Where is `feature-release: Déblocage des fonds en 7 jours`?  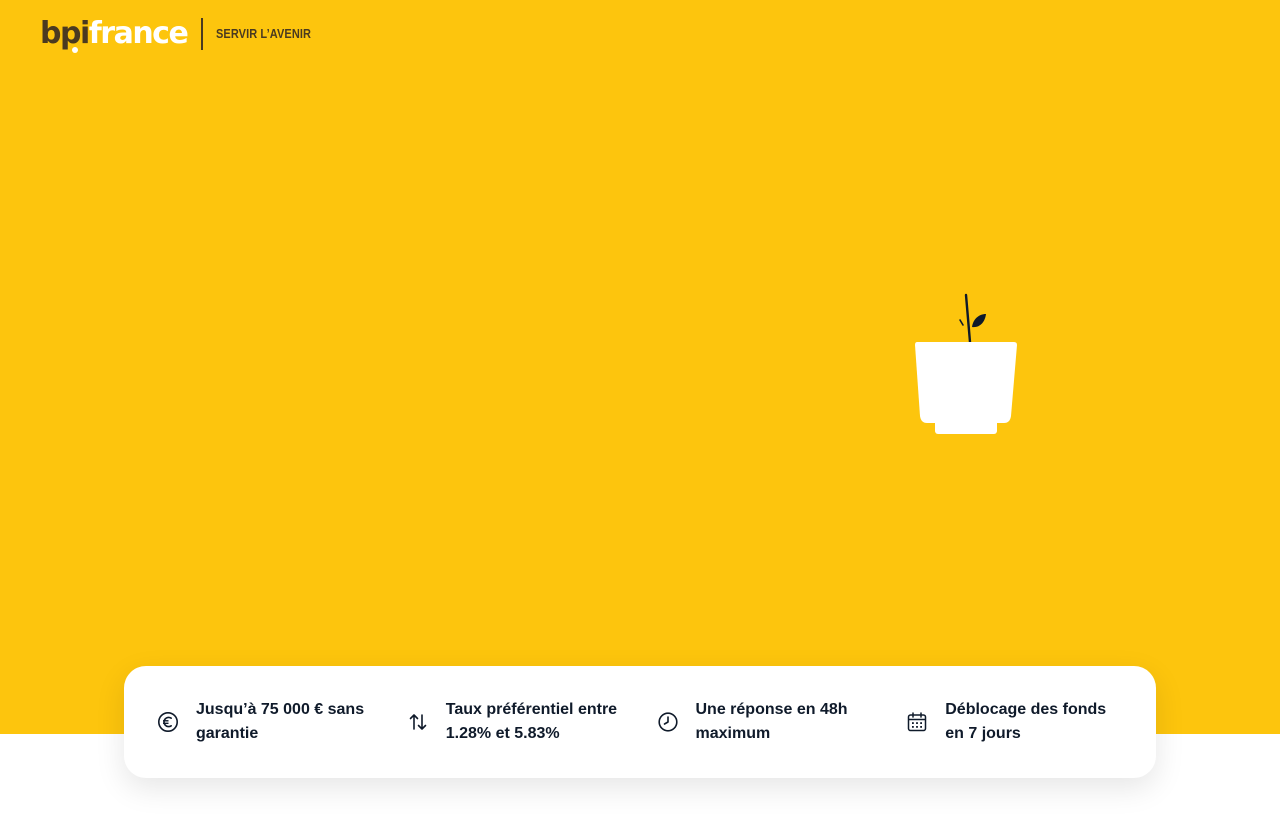 feature-release: Déblocage des fonds en 7 jours is located at coordinates (1031, 722).